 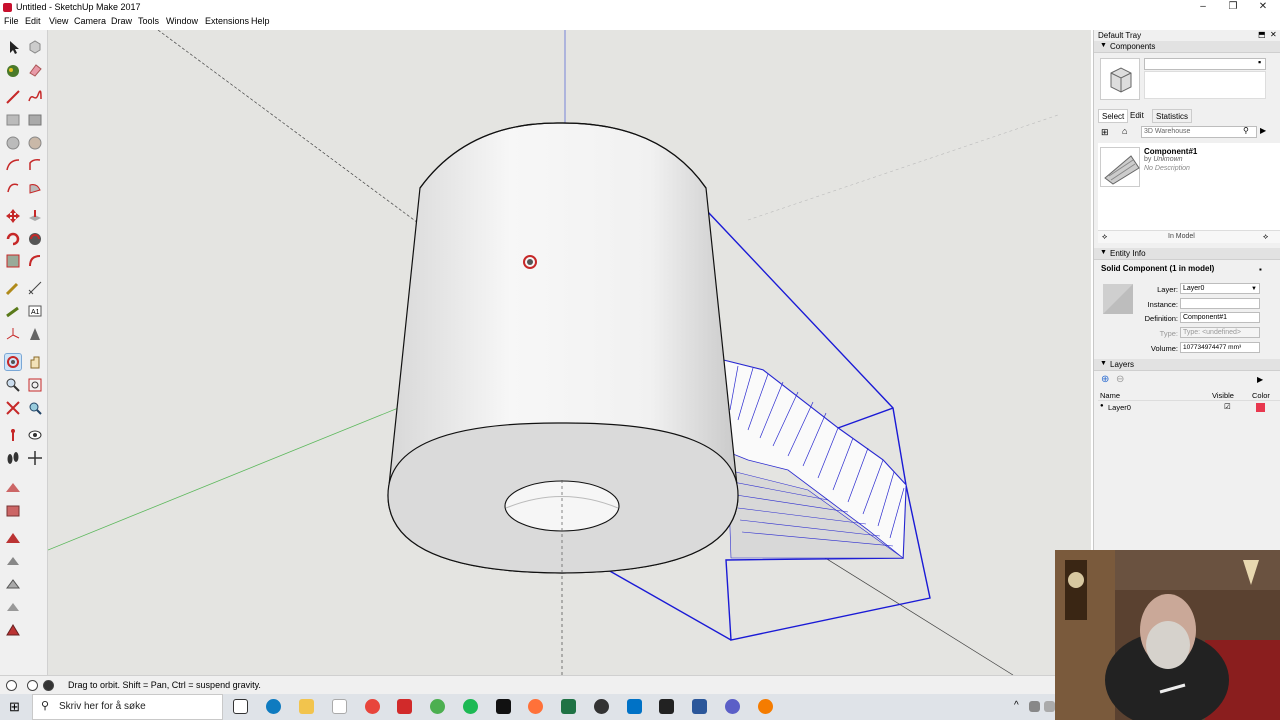 What do you see at coordinates (1199, 132) in the screenshot?
I see `warehouse-search-input: 3D Warehouse` at bounding box center [1199, 132].